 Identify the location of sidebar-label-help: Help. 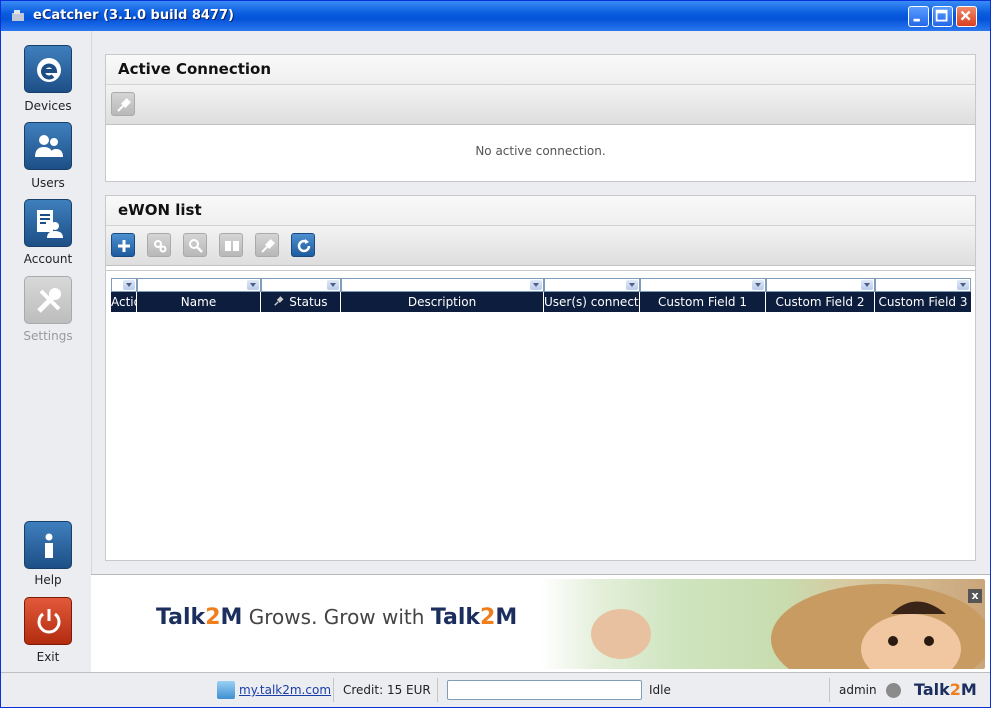
(48, 580).